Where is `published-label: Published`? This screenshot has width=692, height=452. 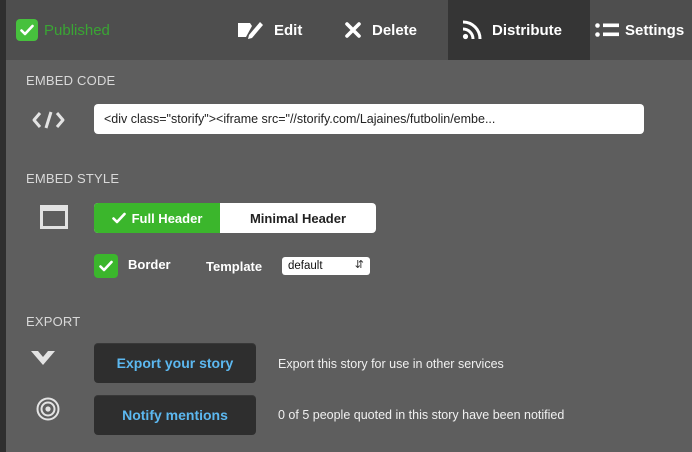
published-label: Published is located at coordinates (77, 30).